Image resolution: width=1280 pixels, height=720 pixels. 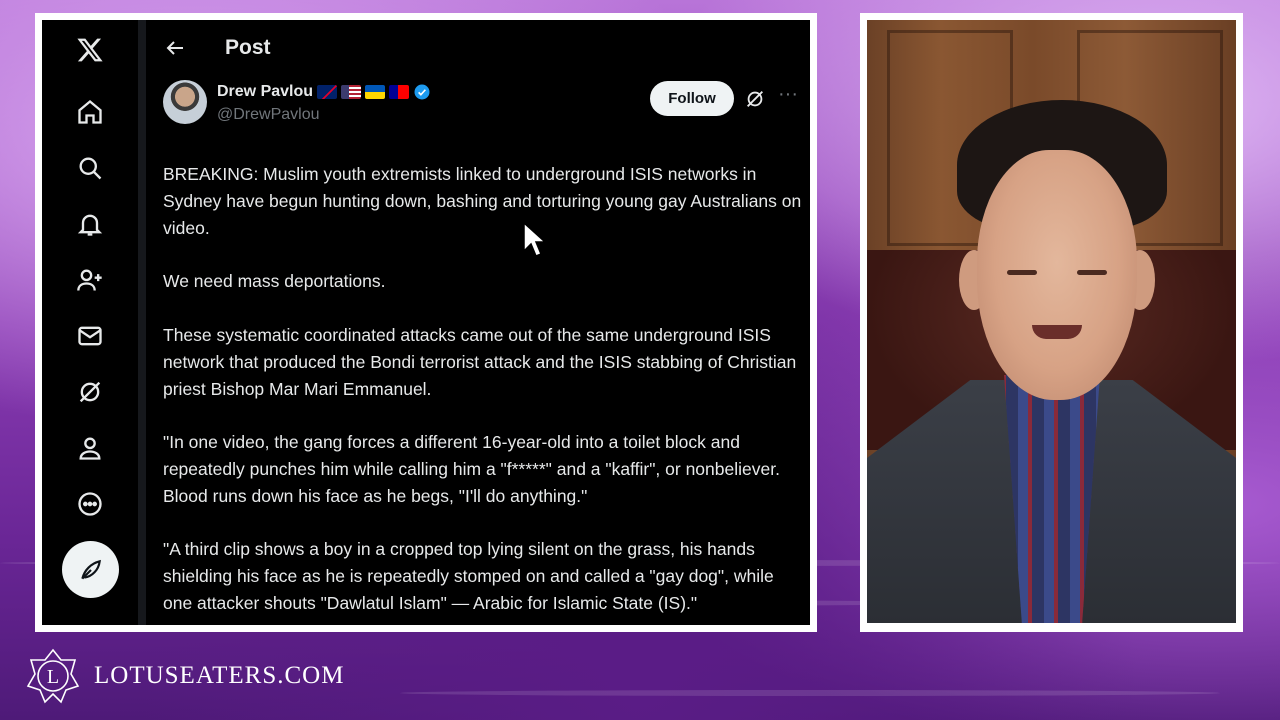 What do you see at coordinates (248, 47) in the screenshot?
I see `page-title: Post` at bounding box center [248, 47].